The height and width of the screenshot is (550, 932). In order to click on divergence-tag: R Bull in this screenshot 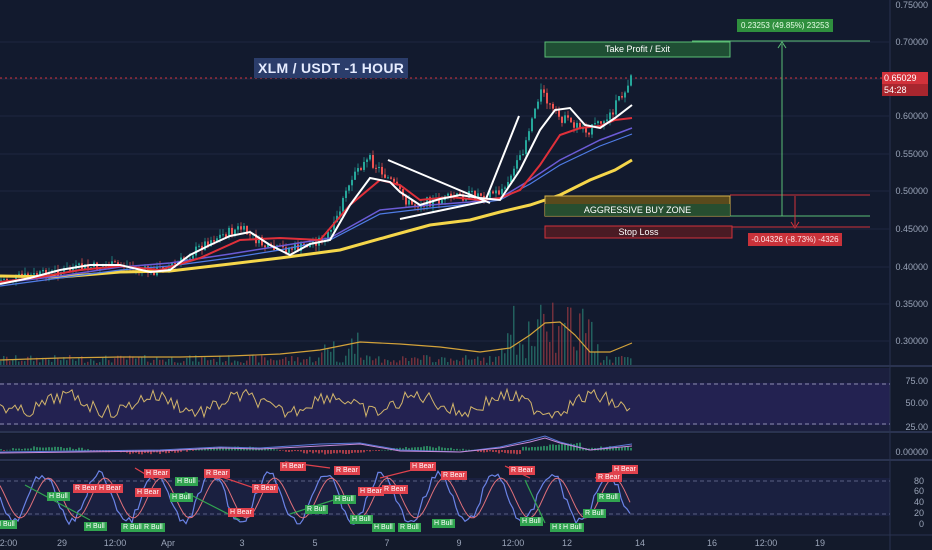, I will do `click(153, 527)`.